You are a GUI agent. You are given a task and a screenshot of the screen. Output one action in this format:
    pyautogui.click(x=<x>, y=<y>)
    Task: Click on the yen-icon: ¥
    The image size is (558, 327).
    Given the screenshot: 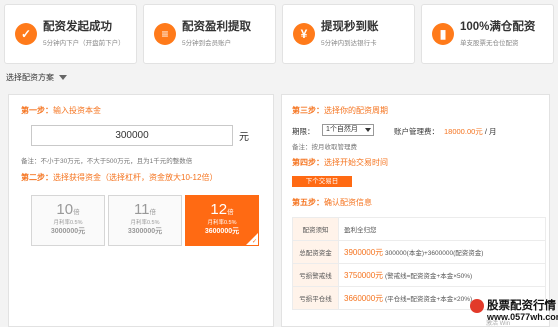 What is the action you would take?
    pyautogui.click(x=304, y=34)
    